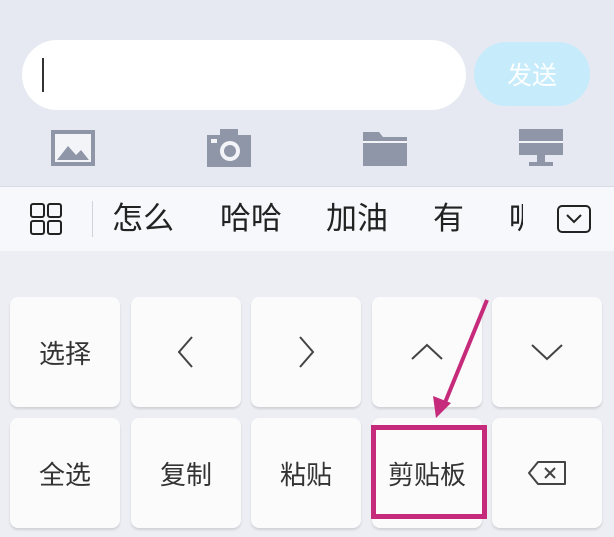 This screenshot has height=537, width=614. Describe the element at coordinates (574, 219) in the screenshot. I see `collapse-keyboard-icon` at that location.